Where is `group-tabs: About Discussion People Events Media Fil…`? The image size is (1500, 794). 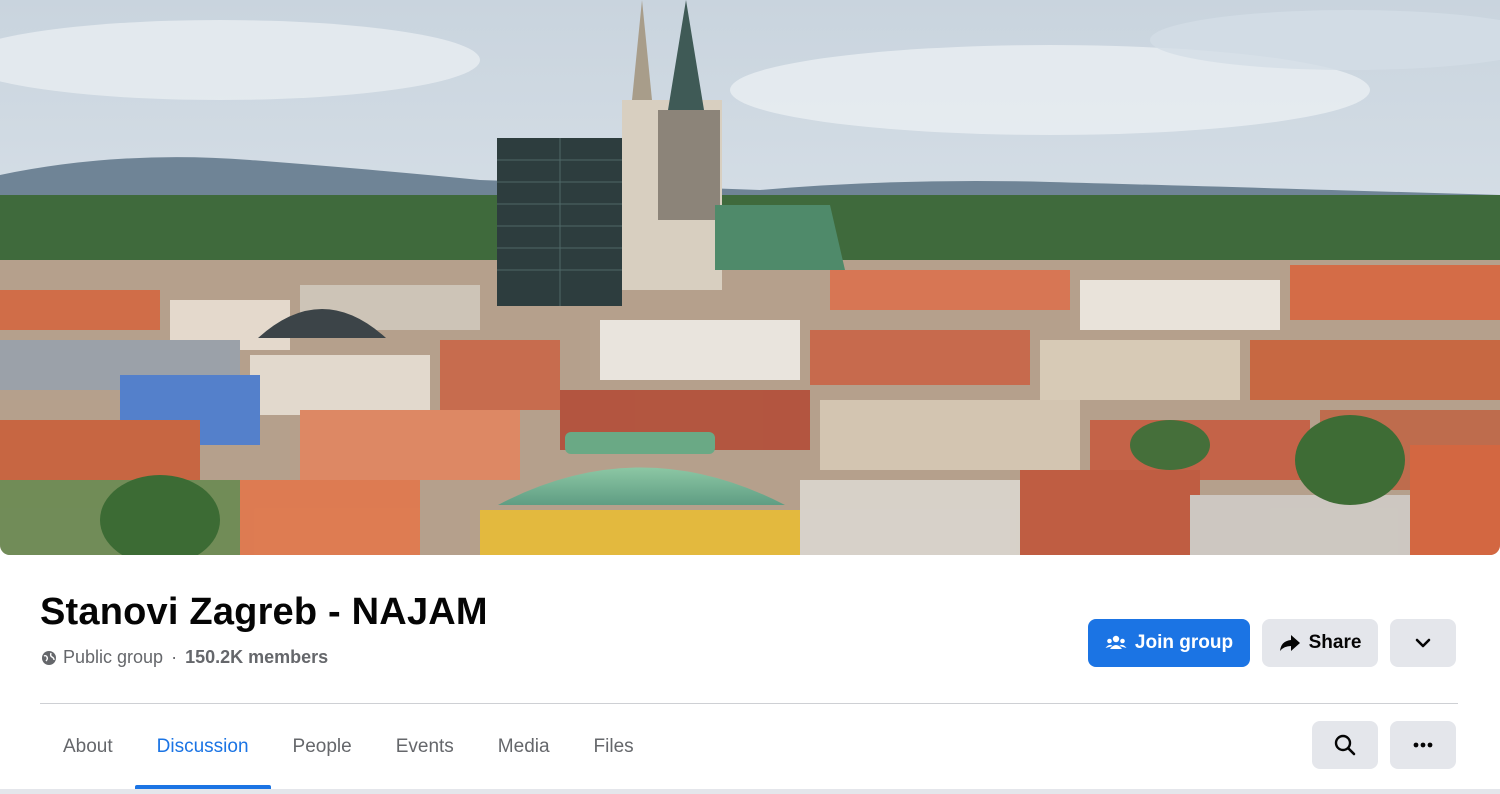
group-tabs: About Discussion People Events Media Fil… is located at coordinates (348, 747).